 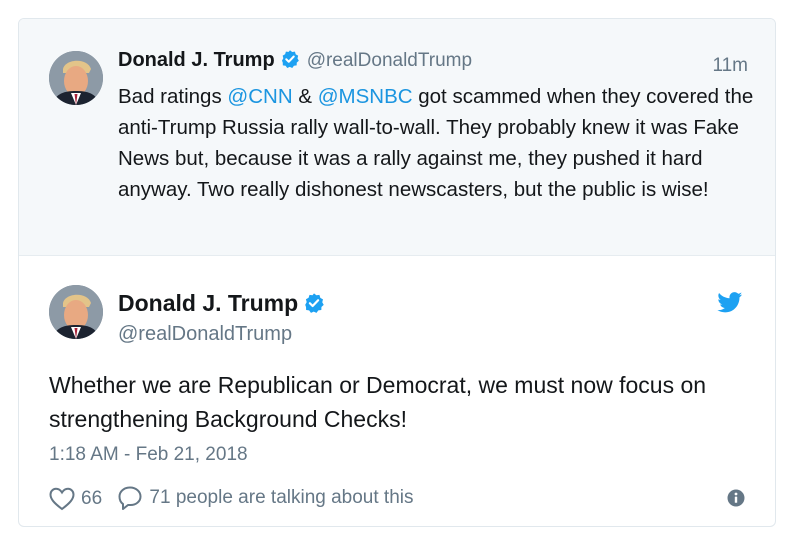 What do you see at coordinates (281, 497) in the screenshot?
I see `talking-count-text: 71 people are talking about this` at bounding box center [281, 497].